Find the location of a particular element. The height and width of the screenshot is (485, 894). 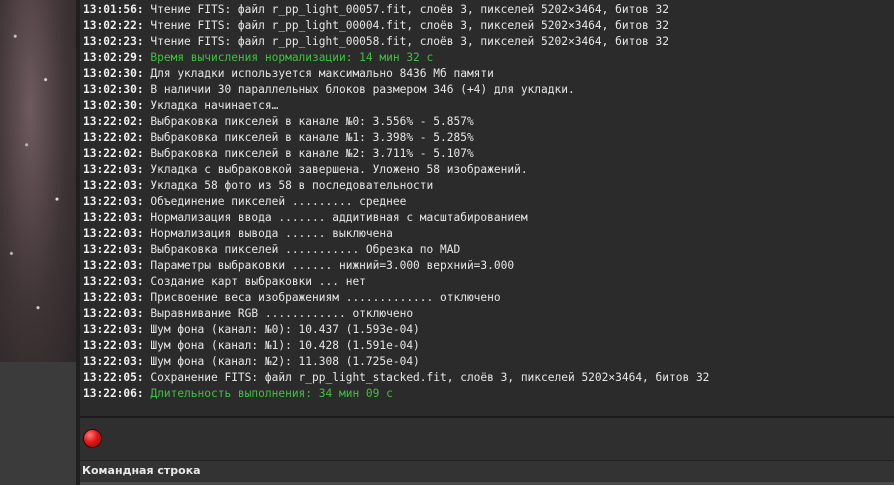

log-message: Длительность выполнения: 34 мин 09 с is located at coordinates (271, 393).